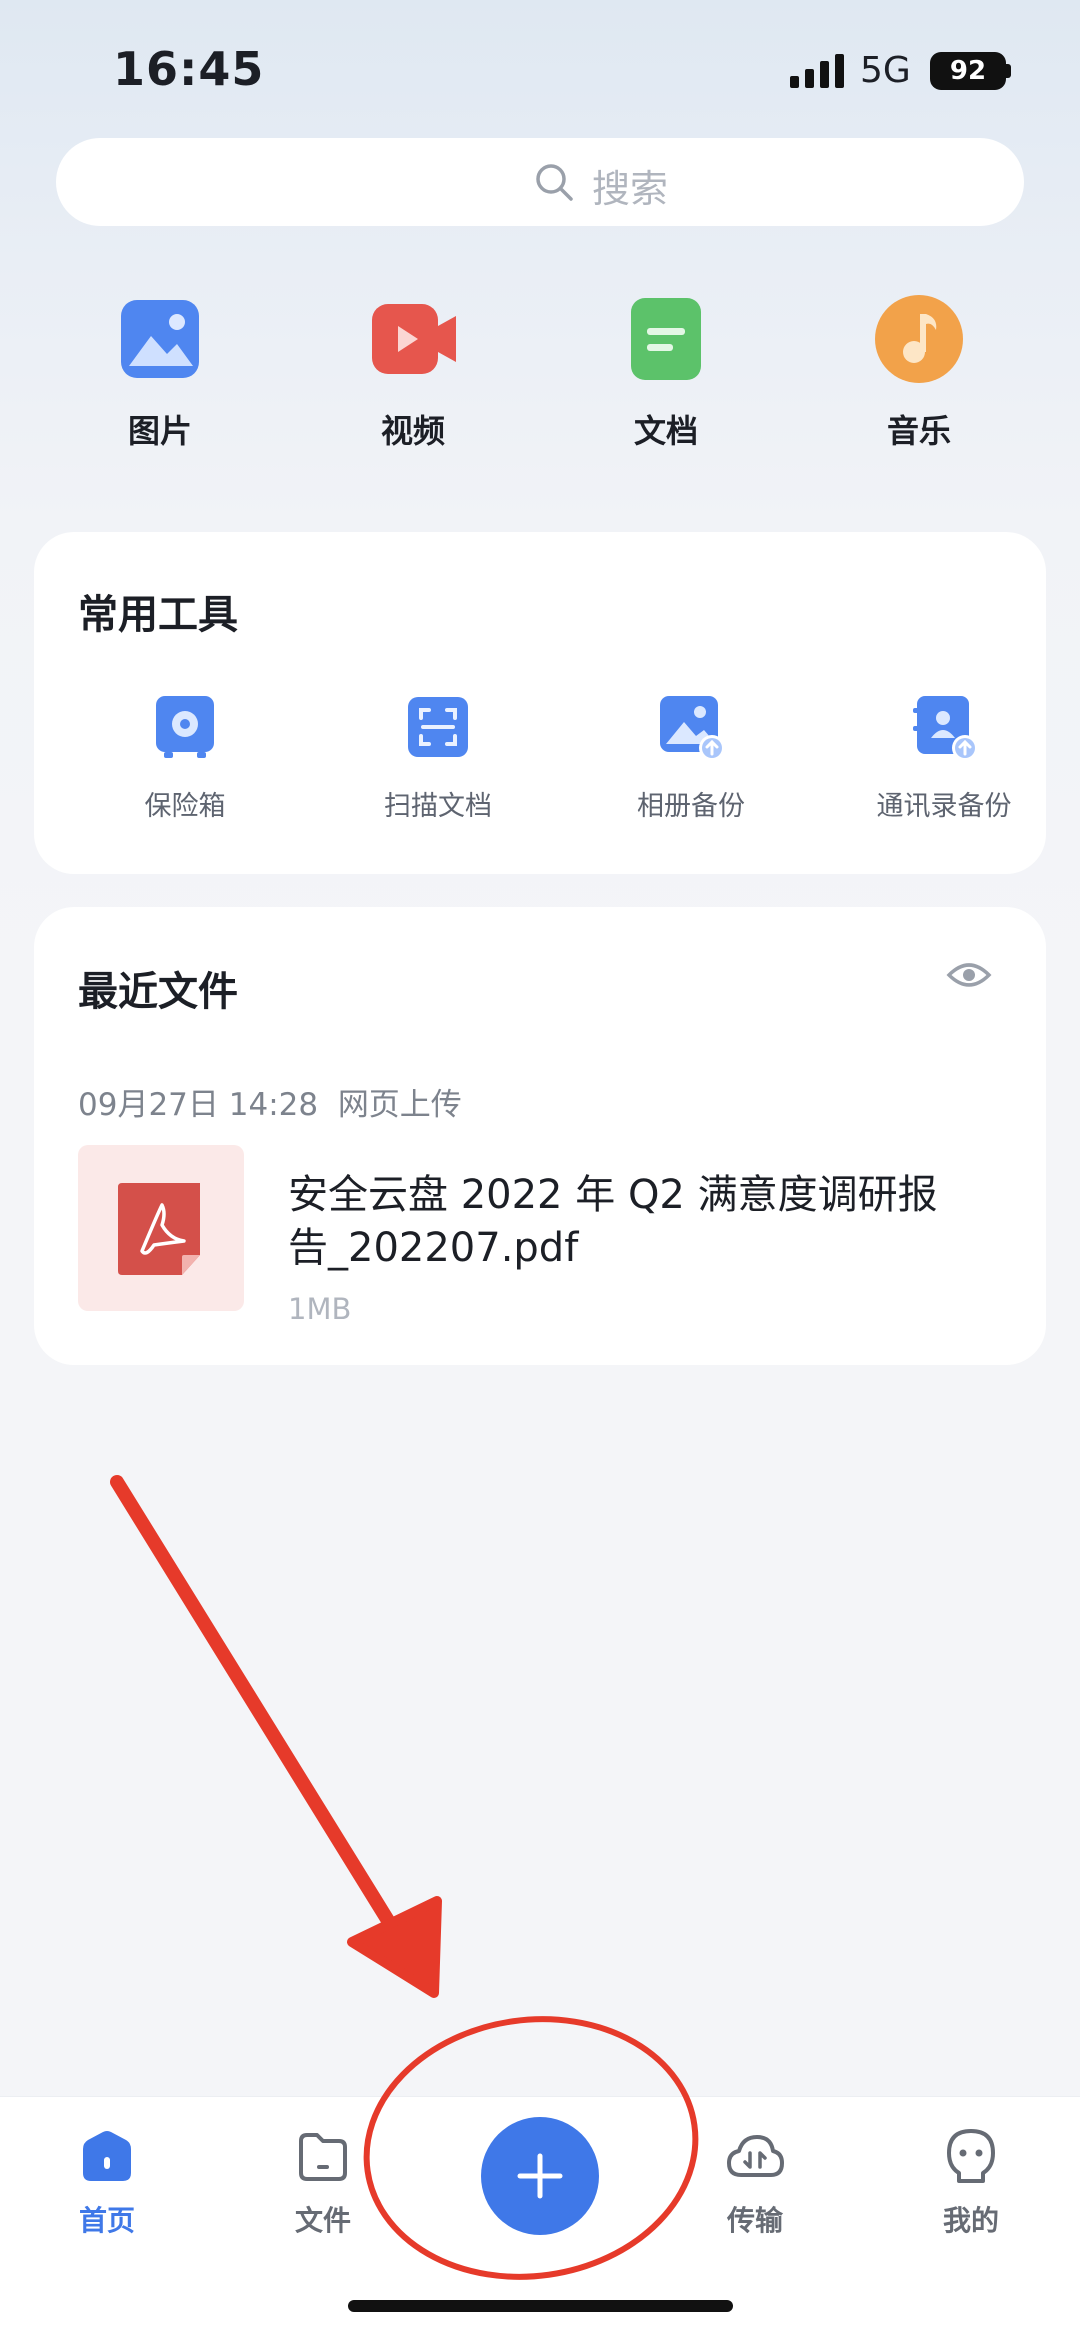 The image size is (1080, 2337). What do you see at coordinates (755, 2192) in the screenshot?
I see `nav-item-transfer: 传输` at bounding box center [755, 2192].